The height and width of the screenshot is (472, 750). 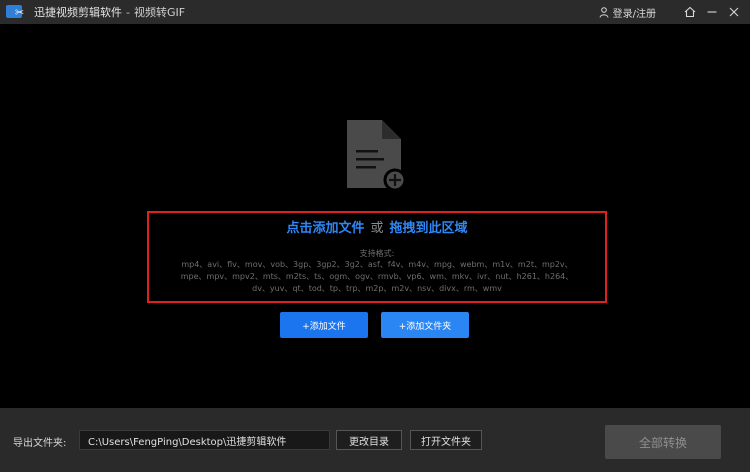 What do you see at coordinates (16, 12) in the screenshot?
I see `scissors-logo-icon: ✂` at bounding box center [16, 12].